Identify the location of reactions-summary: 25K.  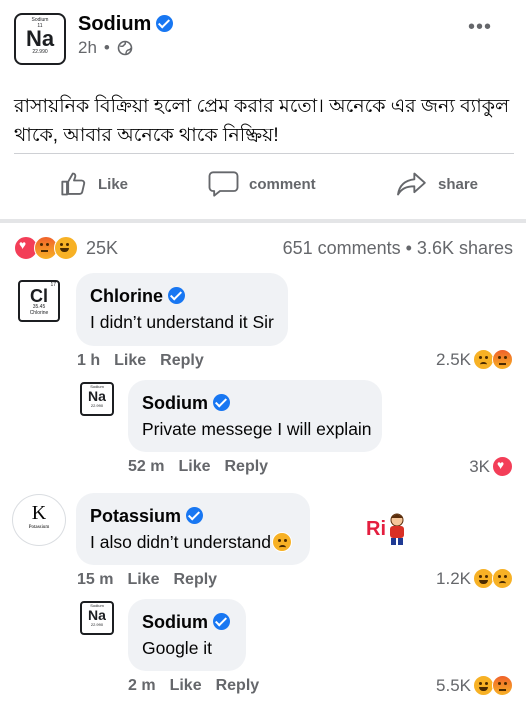
(66, 248).